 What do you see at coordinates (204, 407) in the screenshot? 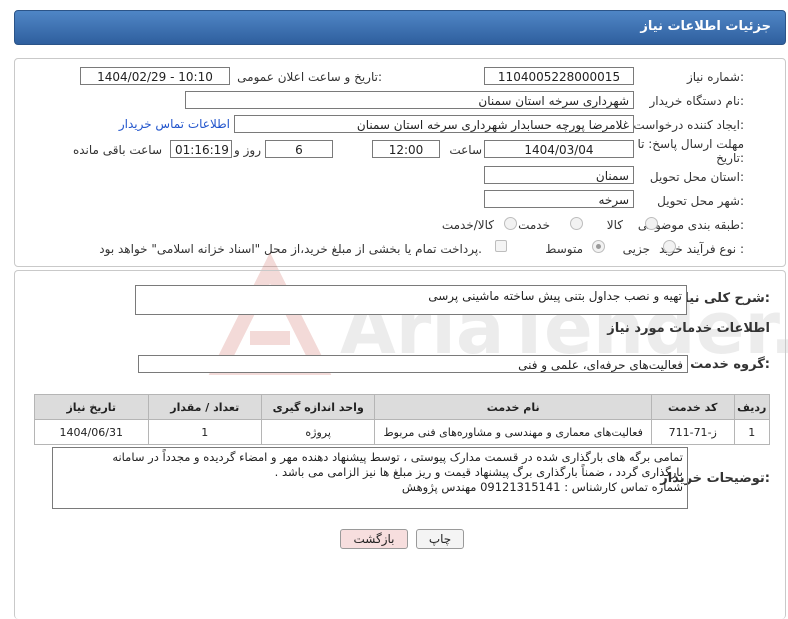
I see `col-qty: تعداد / مقدار` at bounding box center [204, 407].